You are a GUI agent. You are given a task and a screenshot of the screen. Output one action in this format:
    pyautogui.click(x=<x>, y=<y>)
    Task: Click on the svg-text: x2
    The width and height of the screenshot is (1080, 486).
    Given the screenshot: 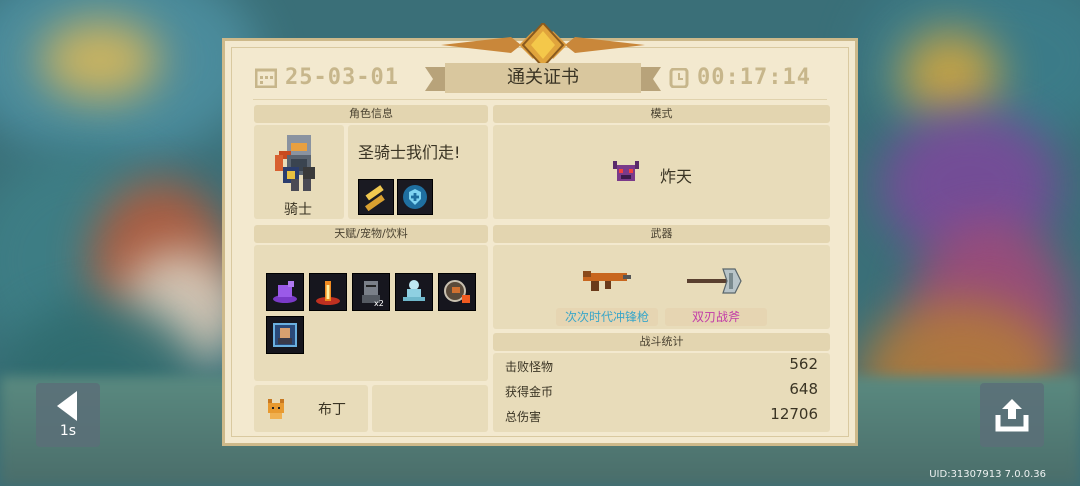 What is the action you would take?
    pyautogui.click(x=379, y=303)
    